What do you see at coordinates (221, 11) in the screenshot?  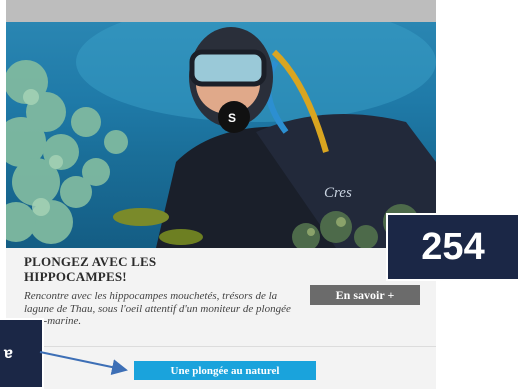 I see `card-top-bar` at bounding box center [221, 11].